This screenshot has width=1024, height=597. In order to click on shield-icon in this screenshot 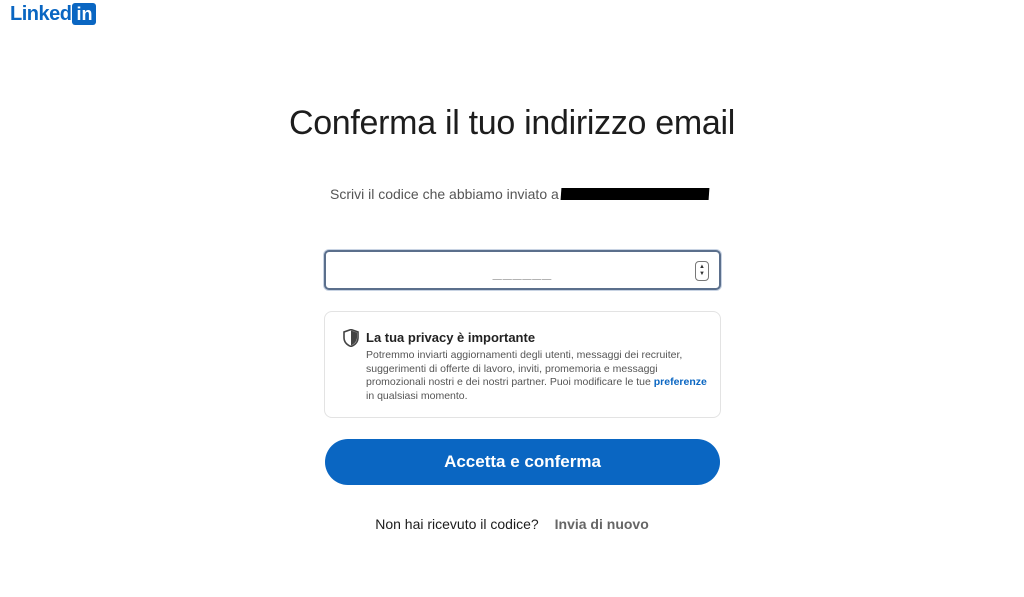, I will do `click(351, 338)`.